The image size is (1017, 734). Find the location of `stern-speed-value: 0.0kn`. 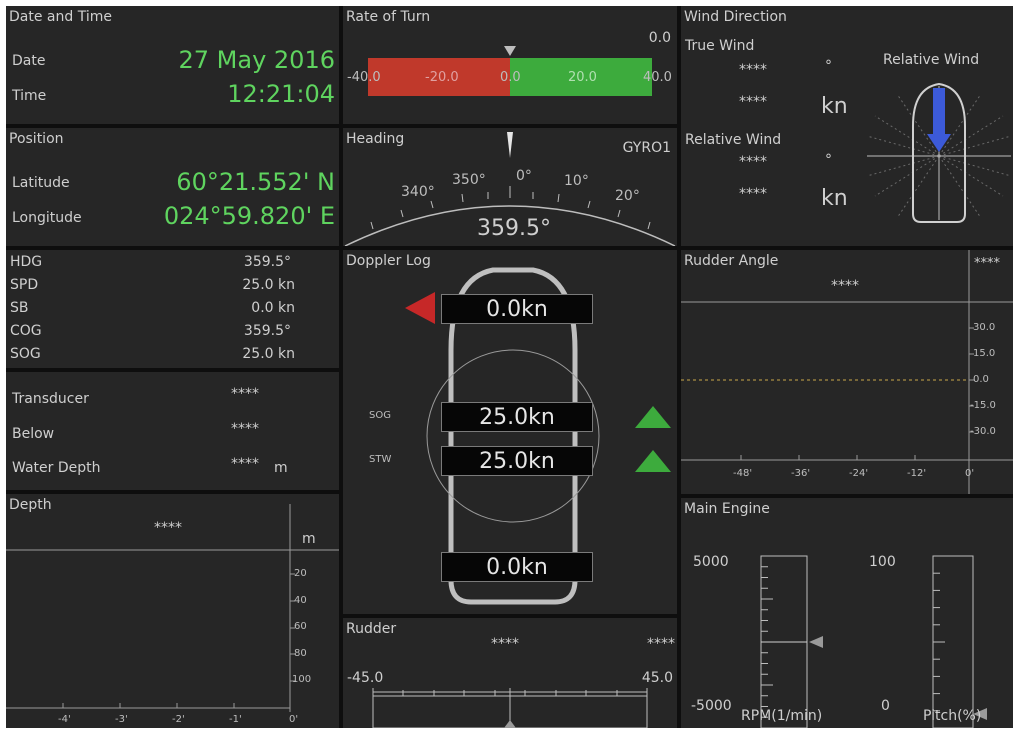

stern-speed-value: 0.0kn is located at coordinates (517, 567).